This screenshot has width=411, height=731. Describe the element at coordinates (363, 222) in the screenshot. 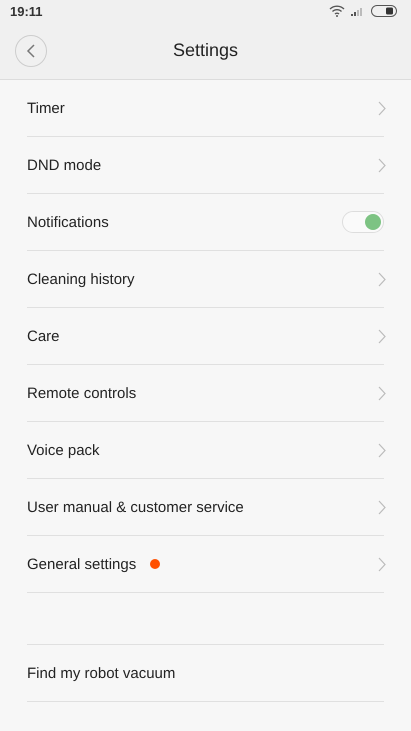

I see `toggle-switch` at that location.